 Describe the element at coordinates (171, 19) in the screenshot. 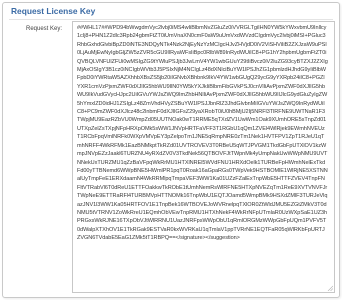

I see `title-divider` at that location.